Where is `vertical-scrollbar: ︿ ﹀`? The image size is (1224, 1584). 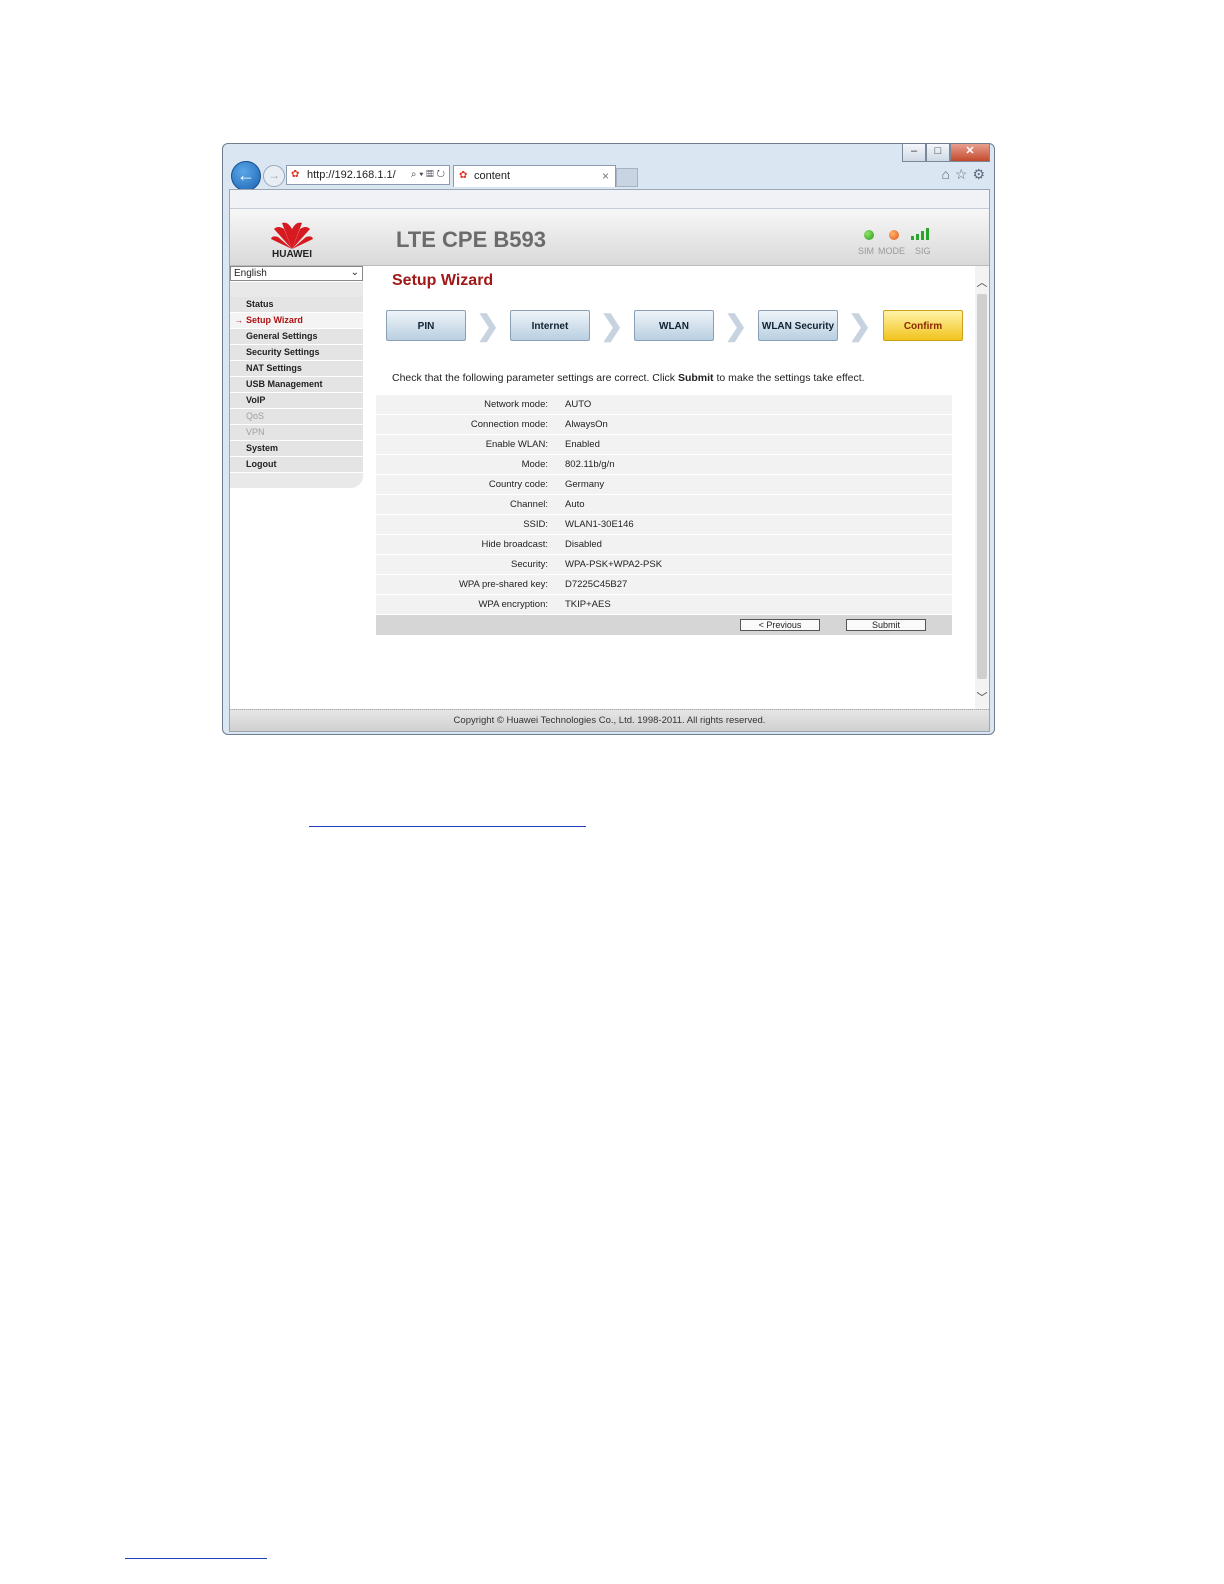
vertical-scrollbar: ︿ ﹀ is located at coordinates (982, 487).